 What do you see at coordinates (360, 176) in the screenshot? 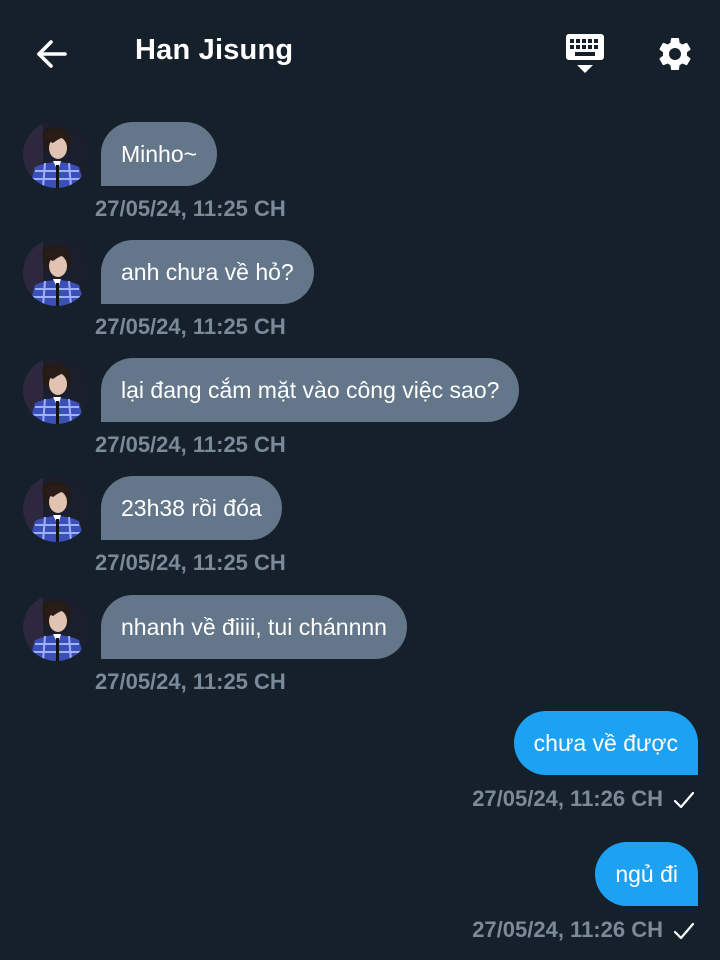
I see `incoming-message: Minho~ 27/05/24, 11:25 CH` at bounding box center [360, 176].